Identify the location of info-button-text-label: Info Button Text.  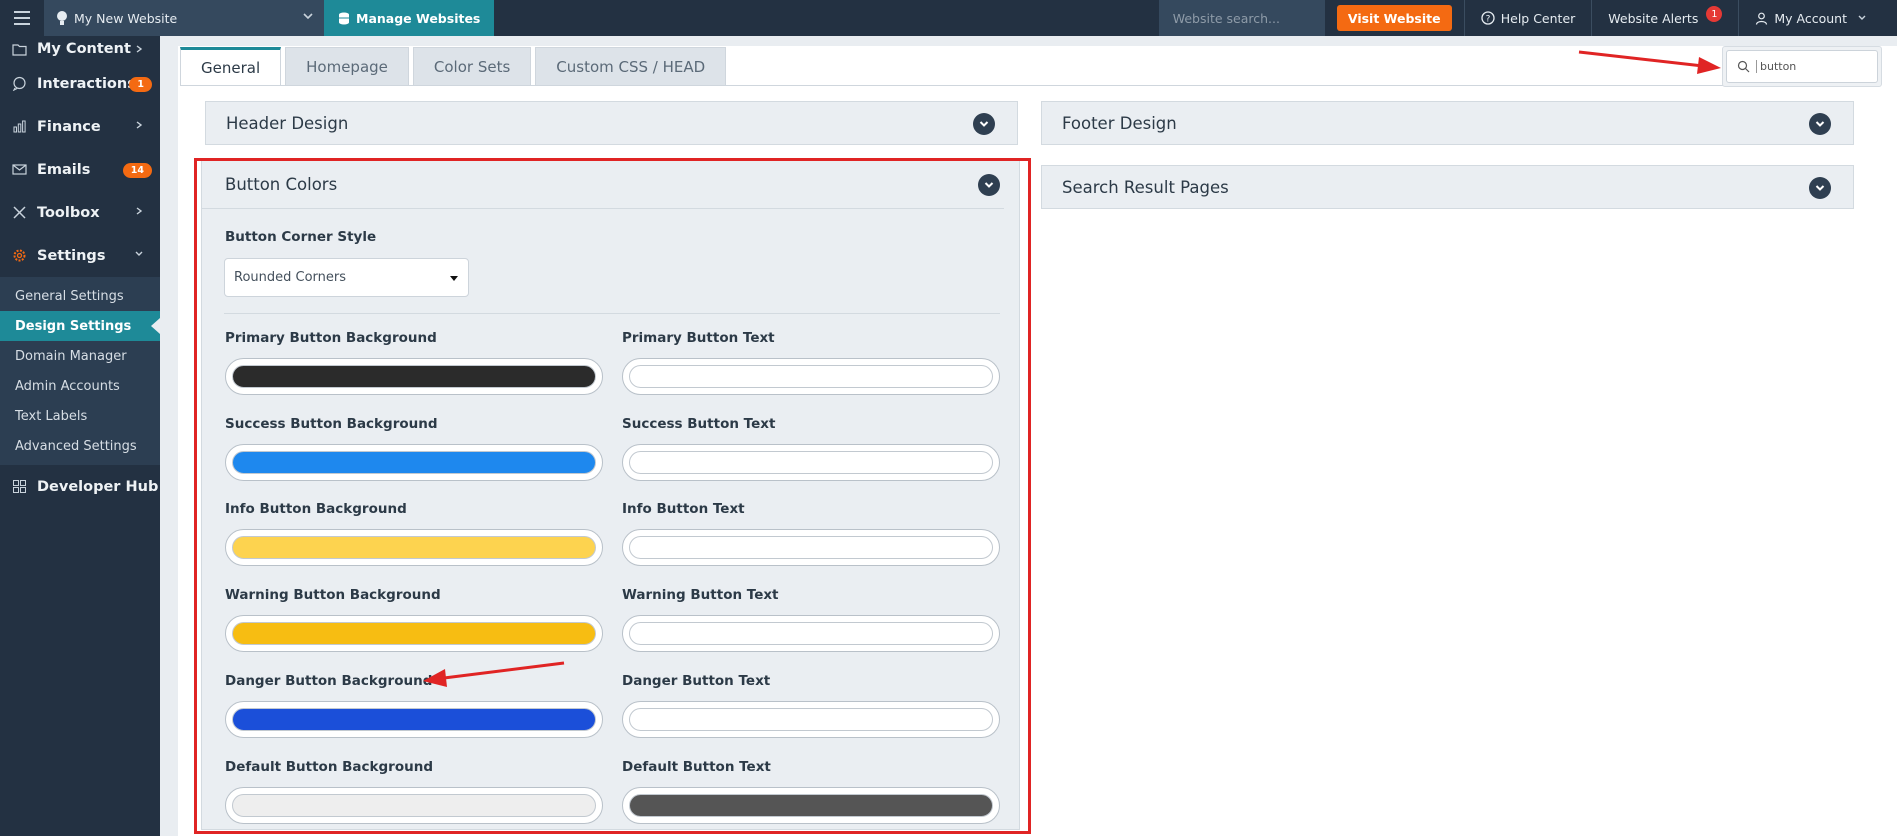
(683, 509).